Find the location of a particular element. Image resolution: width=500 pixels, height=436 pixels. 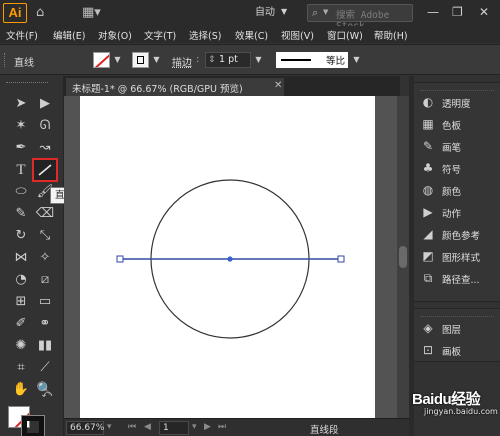

menu-object: 对象(O) is located at coordinates (115, 35).